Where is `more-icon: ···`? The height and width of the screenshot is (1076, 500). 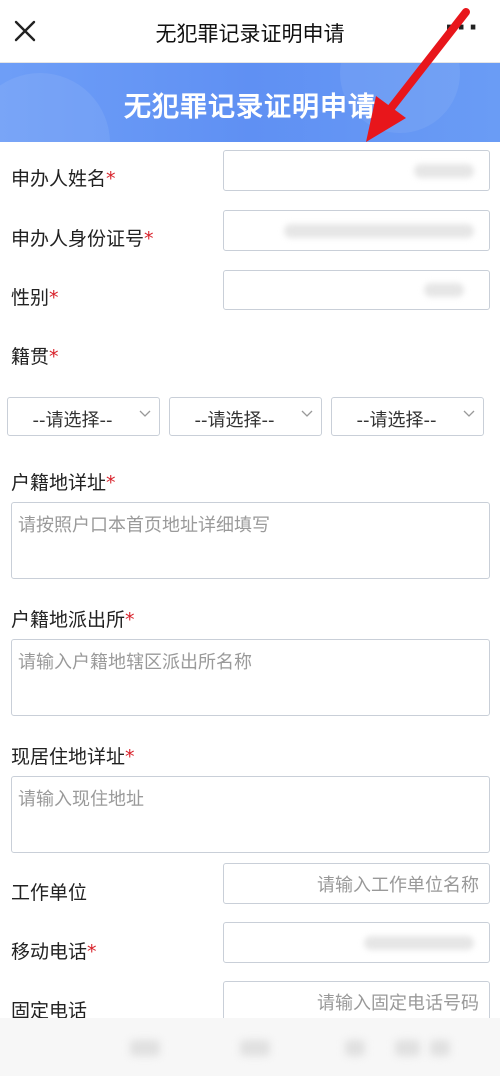
more-icon: ··· is located at coordinates (462, 28).